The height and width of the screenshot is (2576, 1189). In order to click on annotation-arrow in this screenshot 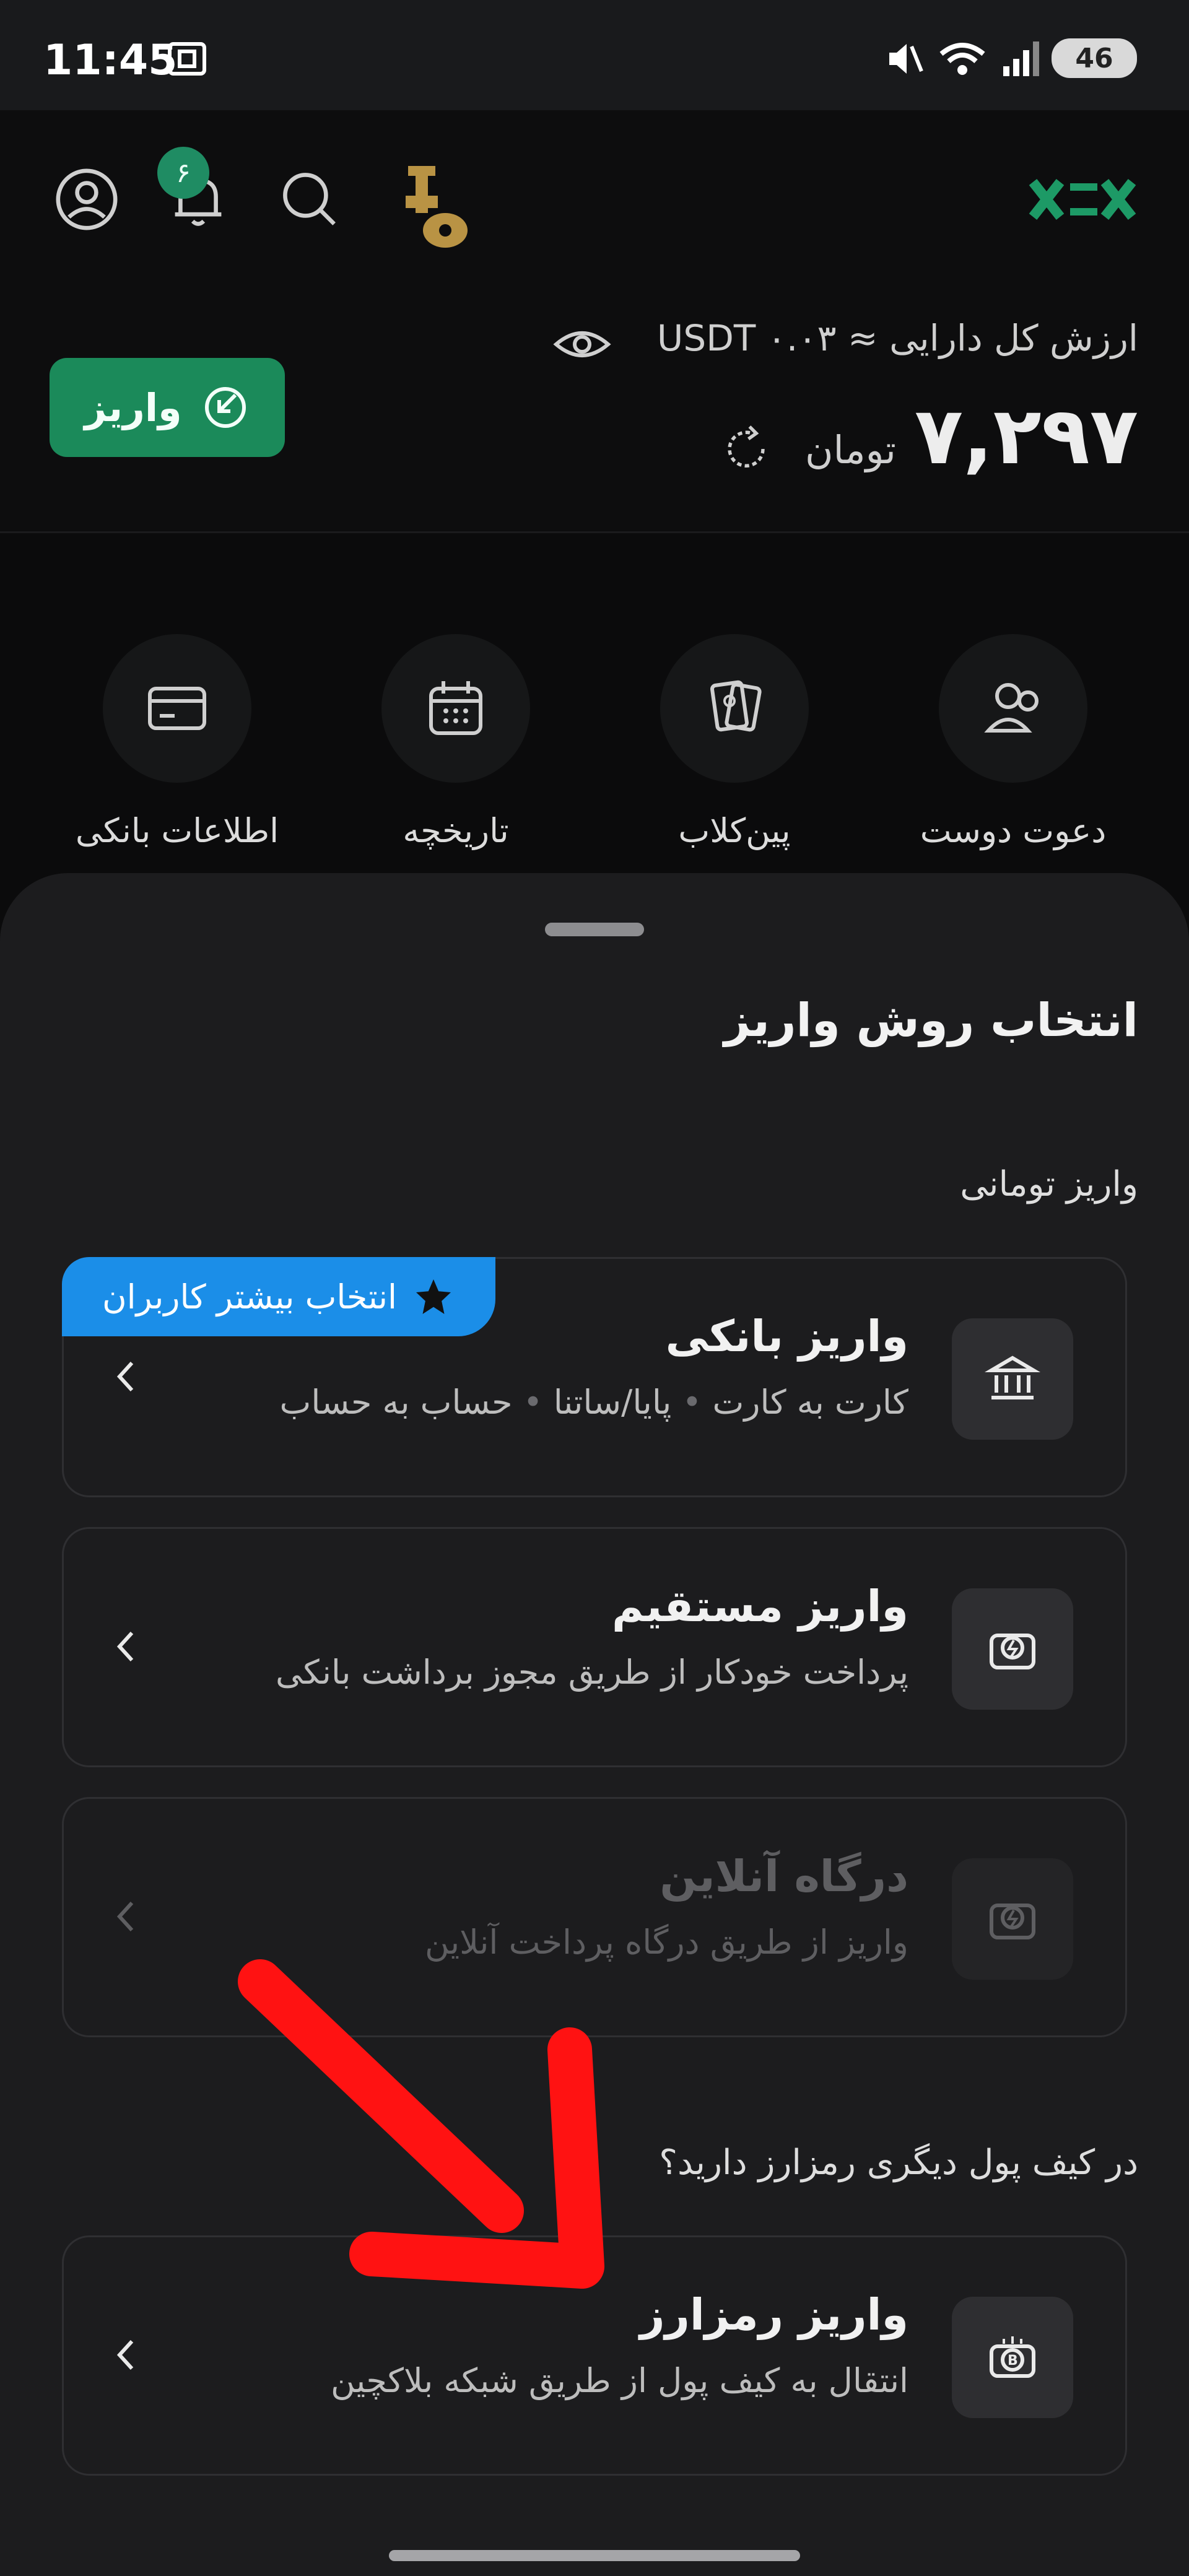, I will do `click(421, 2124)`.